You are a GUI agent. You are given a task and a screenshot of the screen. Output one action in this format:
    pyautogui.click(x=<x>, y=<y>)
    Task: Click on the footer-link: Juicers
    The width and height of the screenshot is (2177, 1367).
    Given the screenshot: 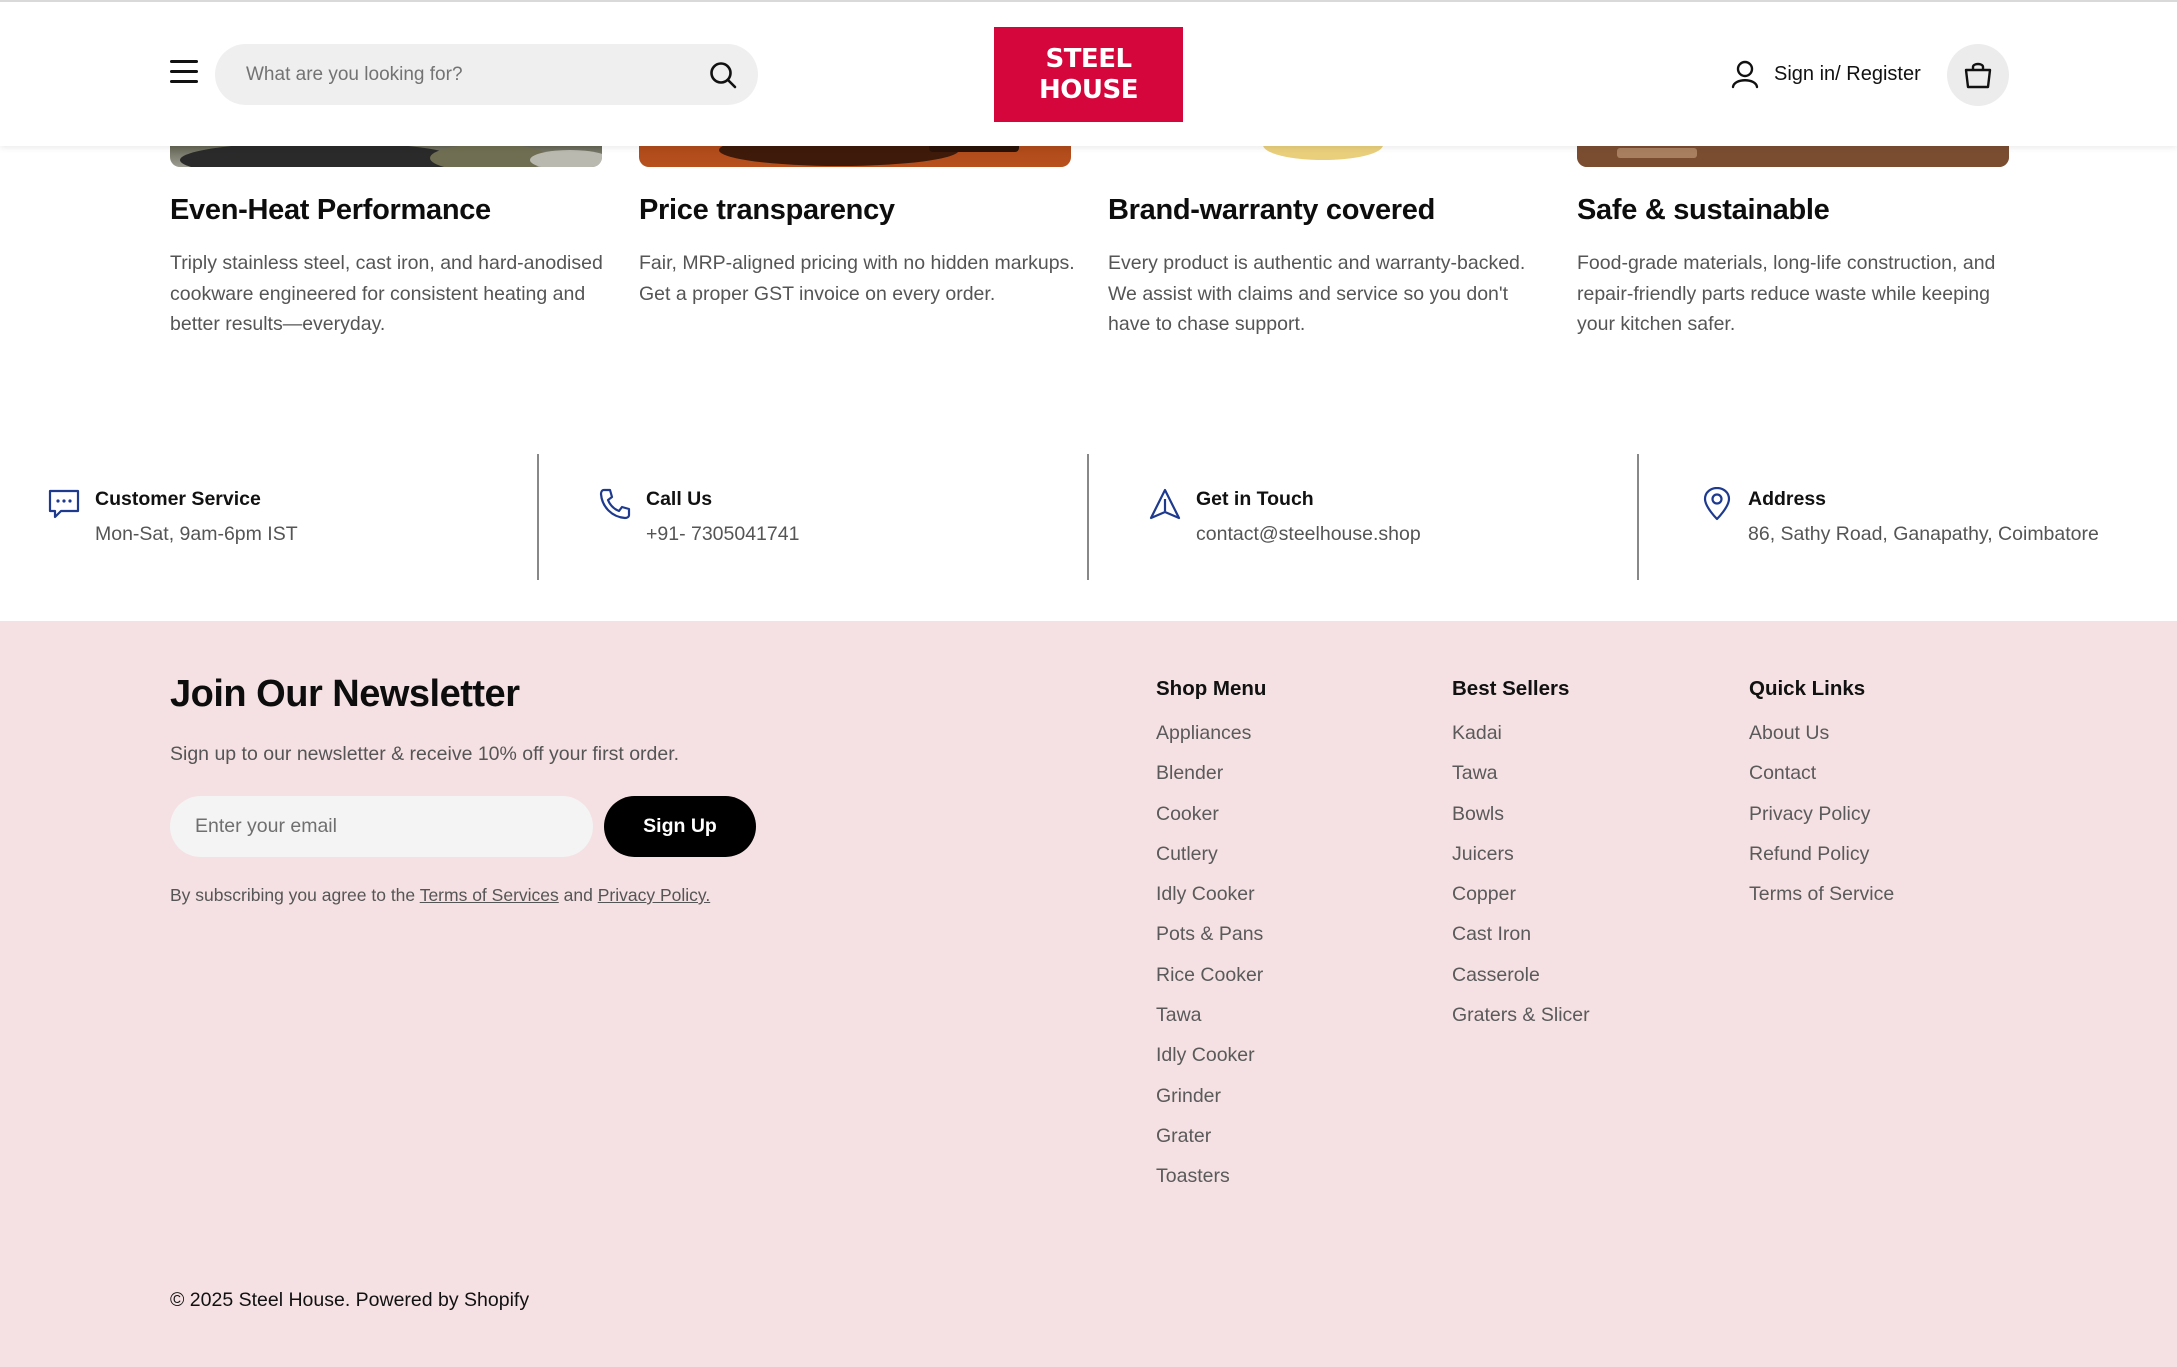 What is the action you would take?
    pyautogui.click(x=1521, y=854)
    